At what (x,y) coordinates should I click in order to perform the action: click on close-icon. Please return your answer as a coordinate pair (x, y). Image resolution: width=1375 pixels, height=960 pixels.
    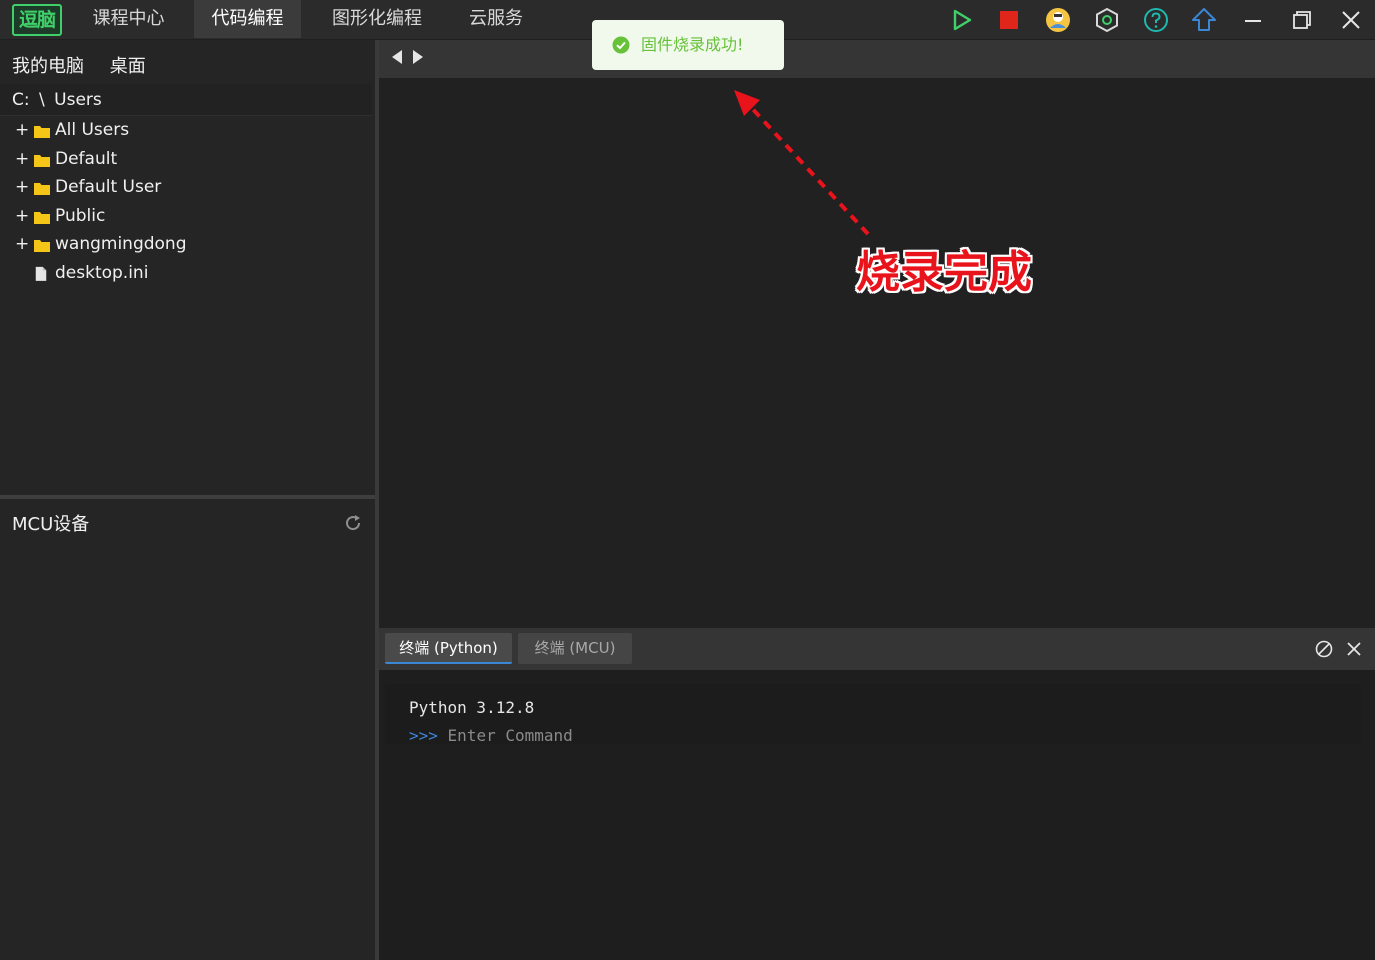
    Looking at the image, I should click on (1351, 20).